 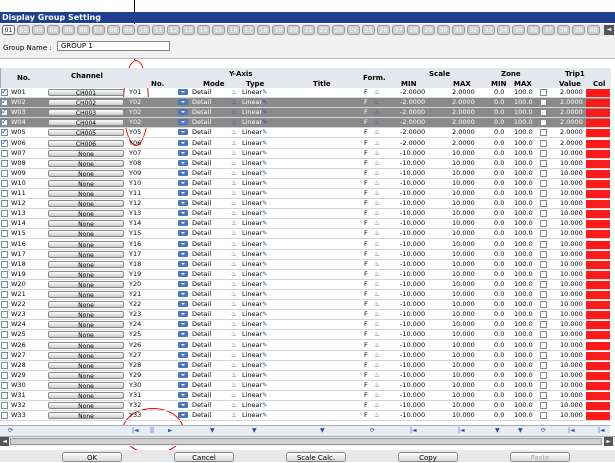 I want to click on y-axis-no: Y15, so click(x=135, y=233).